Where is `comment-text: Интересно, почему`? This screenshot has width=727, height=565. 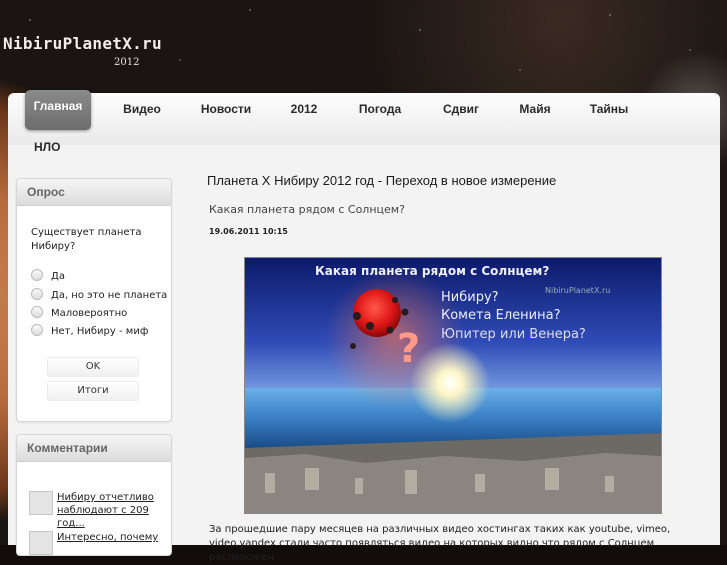
comment-text: Интересно, почему is located at coordinates (113, 537).